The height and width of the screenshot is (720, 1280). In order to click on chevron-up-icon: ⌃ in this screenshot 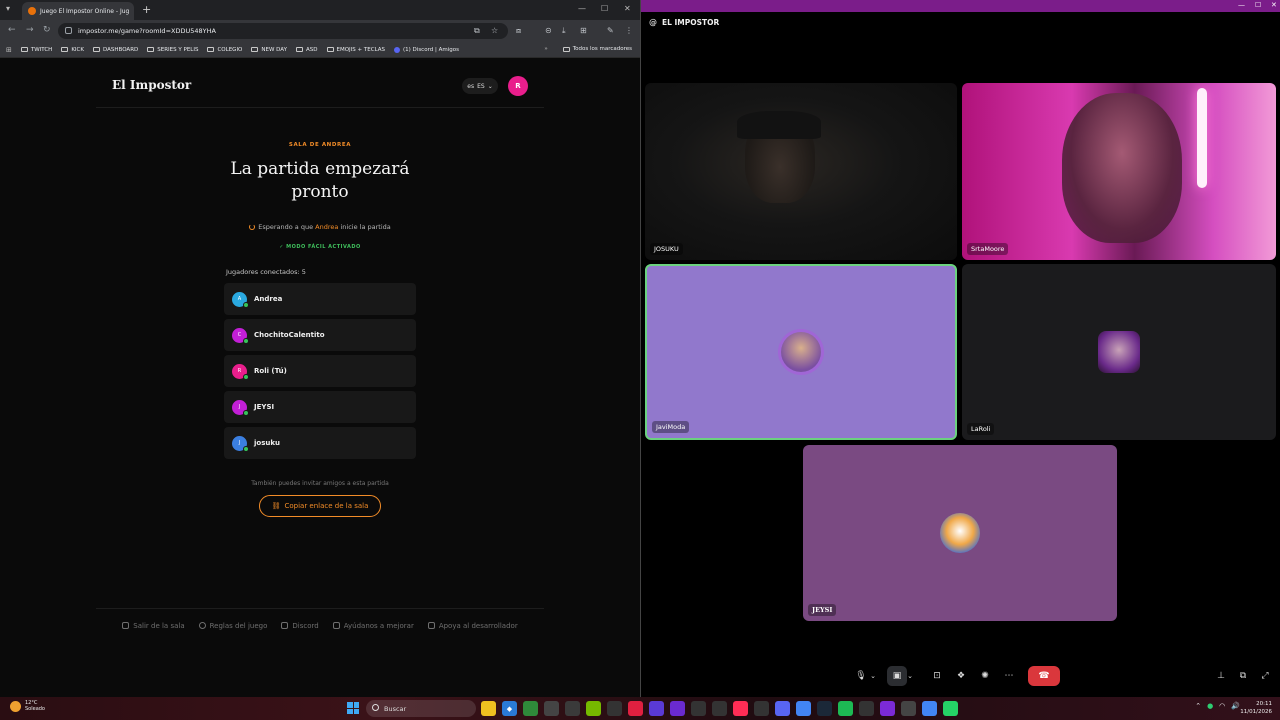, I will do `click(1198, 706)`.